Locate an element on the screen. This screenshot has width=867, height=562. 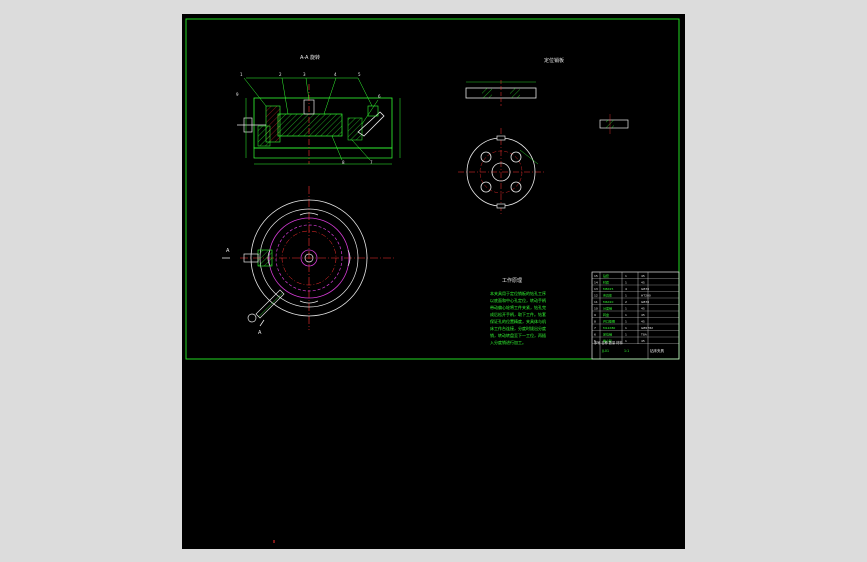
part-views: 定位销板 is located at coordinates (543, 136).